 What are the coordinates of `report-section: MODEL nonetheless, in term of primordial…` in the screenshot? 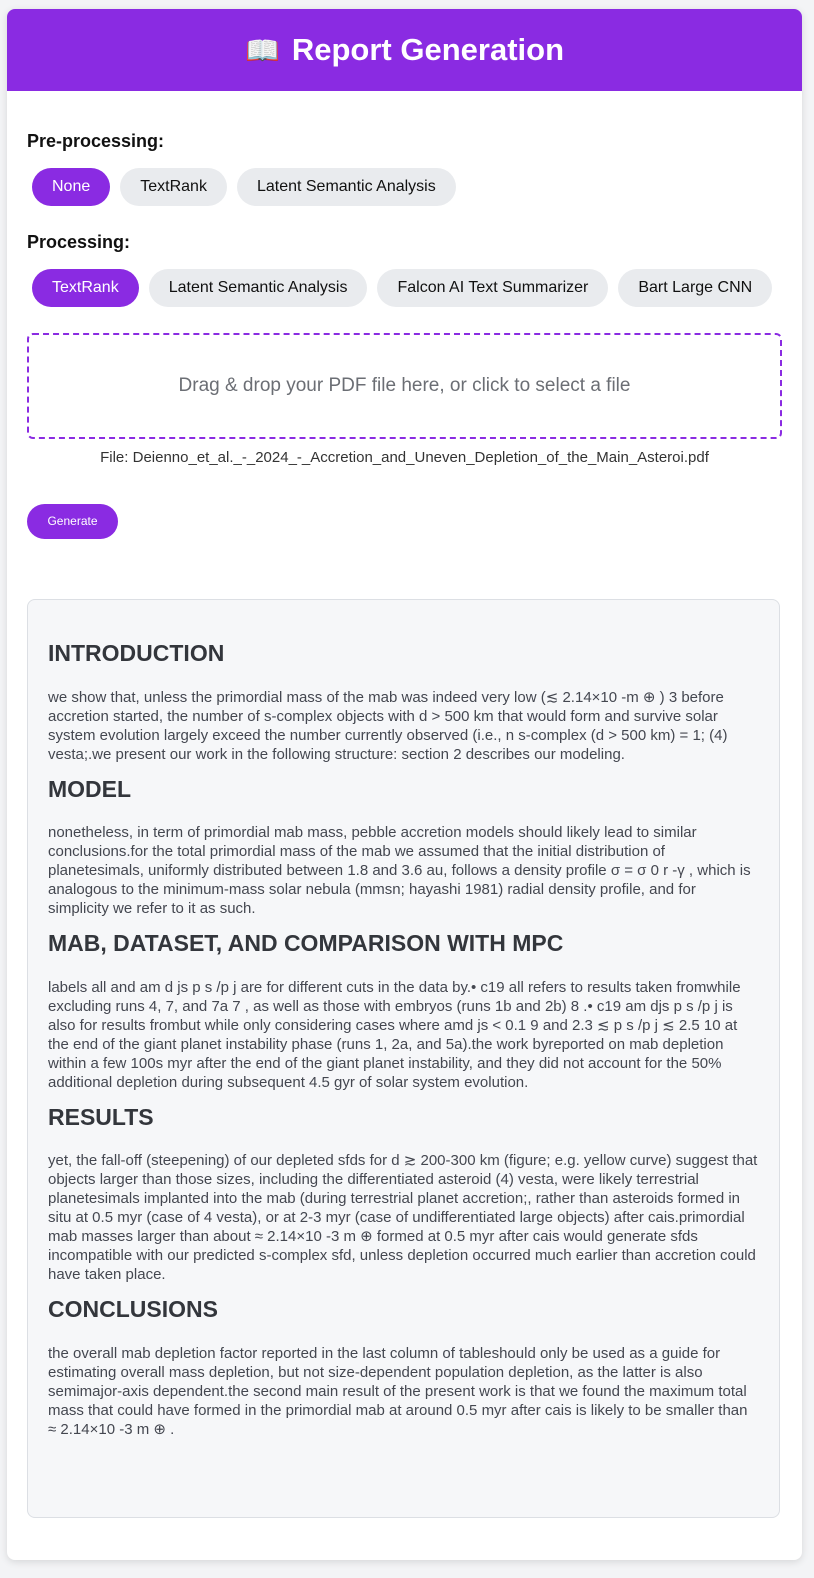 It's located at (403, 847).